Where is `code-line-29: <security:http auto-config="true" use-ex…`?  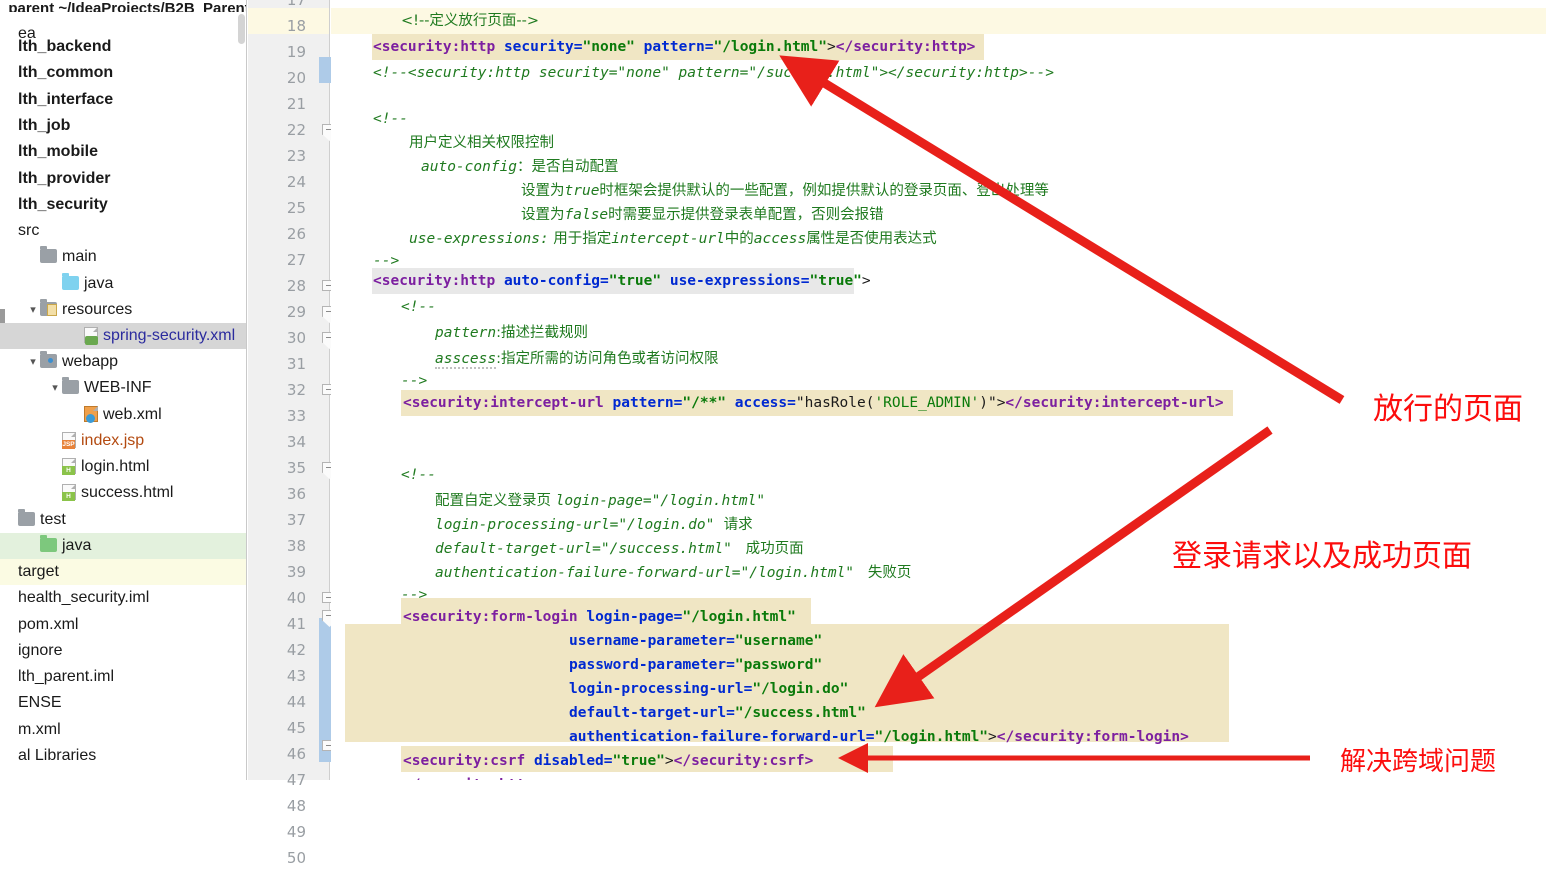 code-line-29: <security:http auto-config="true" use-ex… is located at coordinates (938, 281).